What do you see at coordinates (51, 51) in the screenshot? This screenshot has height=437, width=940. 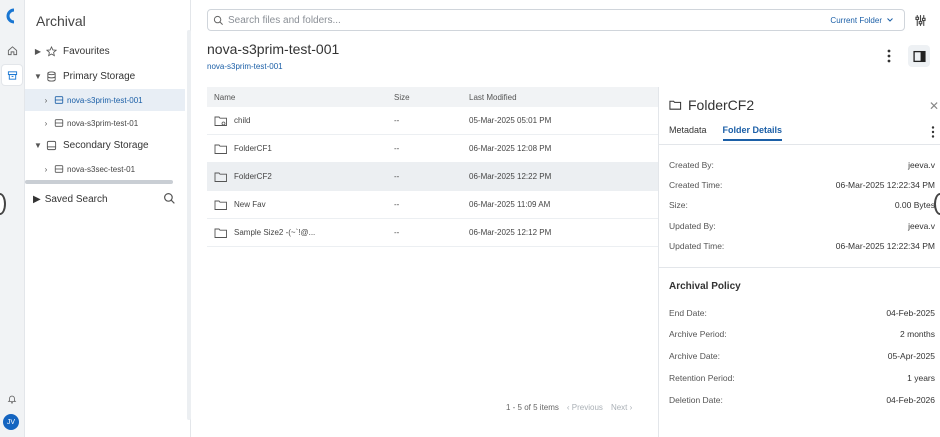 I see `star-icon` at bounding box center [51, 51].